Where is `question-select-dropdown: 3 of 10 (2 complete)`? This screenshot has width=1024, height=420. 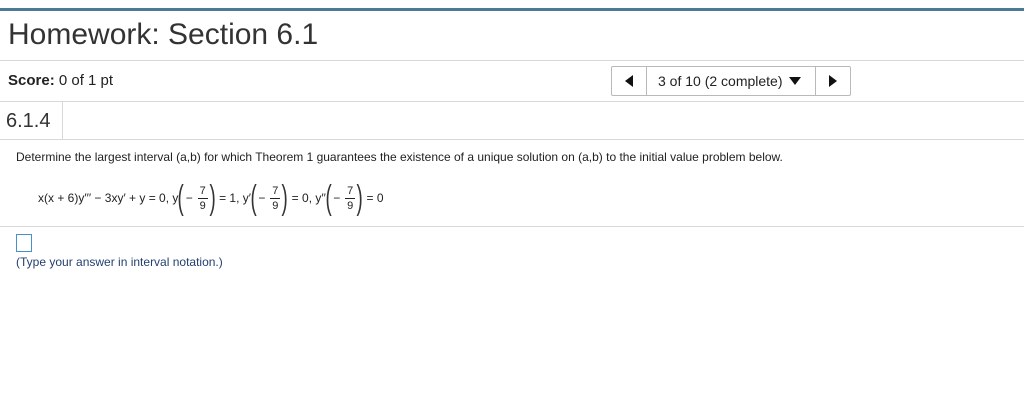
question-select-dropdown: 3 of 10 (2 complete) is located at coordinates (731, 81).